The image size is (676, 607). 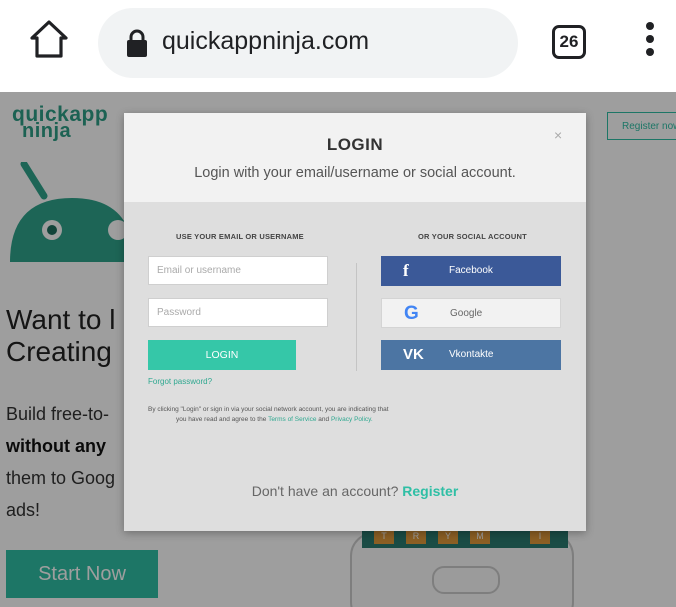 I want to click on google-login-button: G Google, so click(x=471, y=313).